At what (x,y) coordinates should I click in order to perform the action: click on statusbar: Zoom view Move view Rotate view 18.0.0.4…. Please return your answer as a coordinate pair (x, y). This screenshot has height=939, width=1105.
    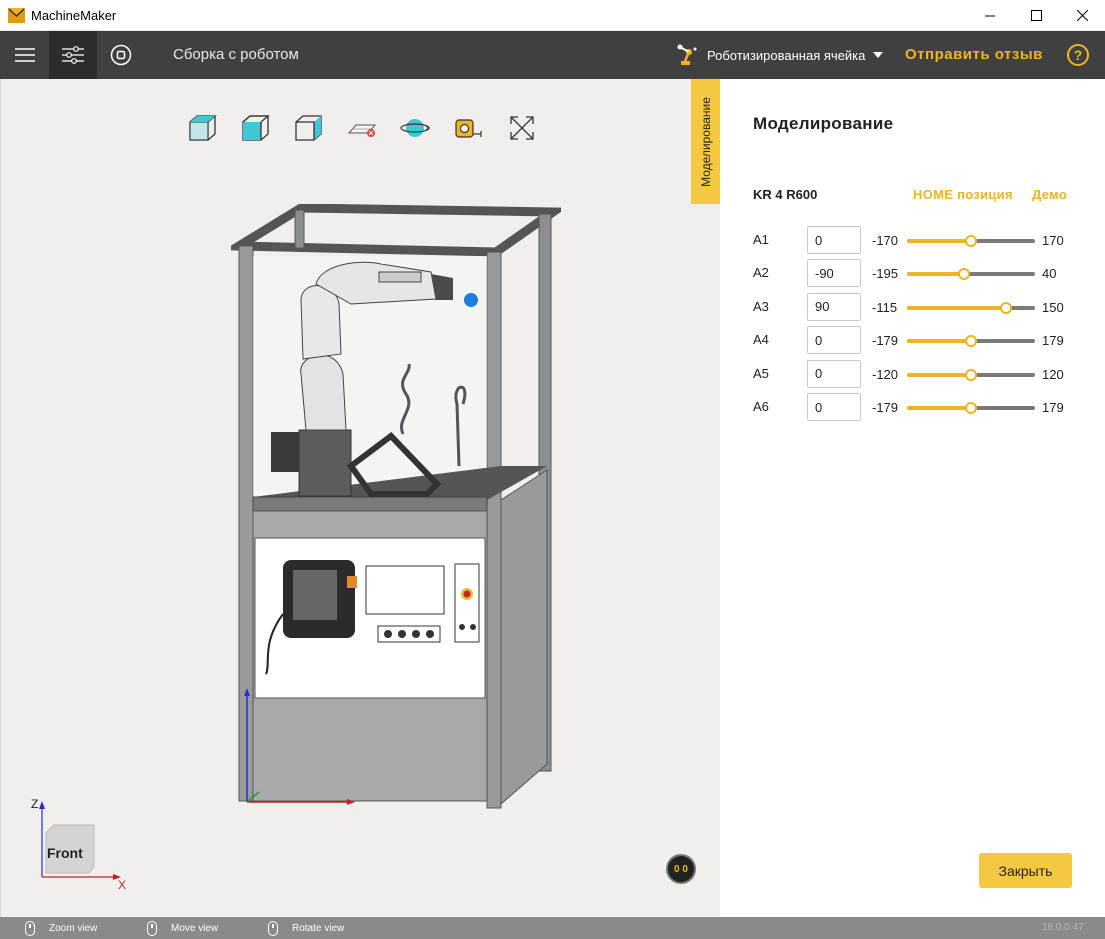
    Looking at the image, I should click on (552, 928).